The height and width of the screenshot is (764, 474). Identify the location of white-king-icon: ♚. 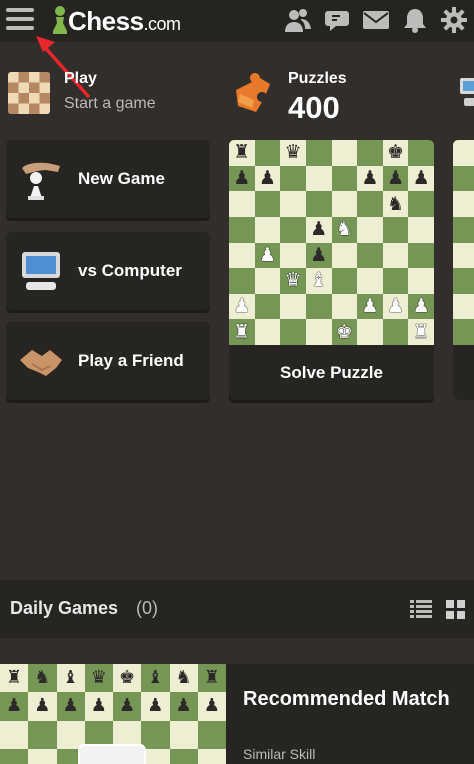
(344, 332).